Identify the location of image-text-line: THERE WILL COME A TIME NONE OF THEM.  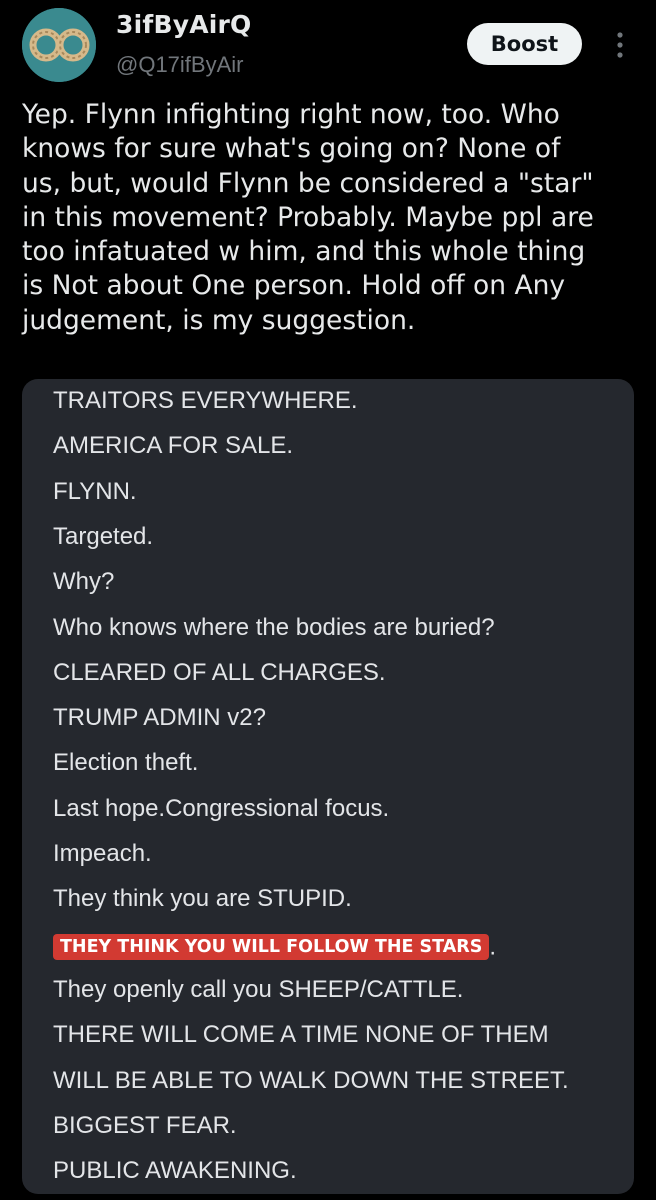
(301, 1035).